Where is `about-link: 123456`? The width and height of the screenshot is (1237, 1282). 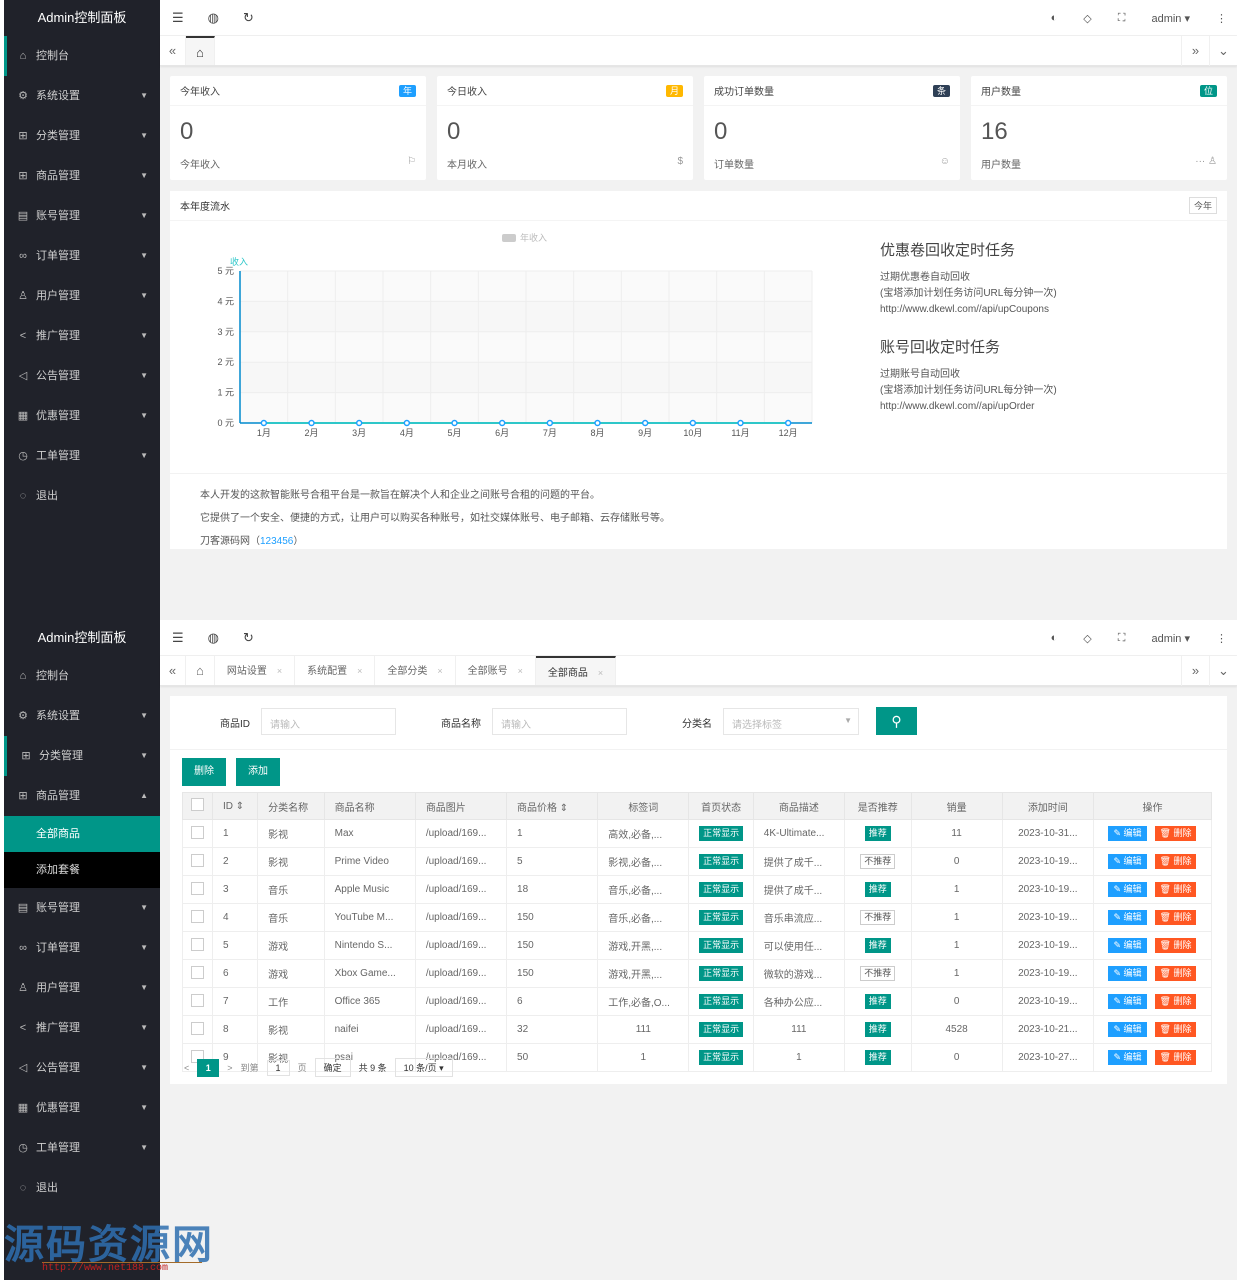
about-link: 123456 is located at coordinates (276, 541).